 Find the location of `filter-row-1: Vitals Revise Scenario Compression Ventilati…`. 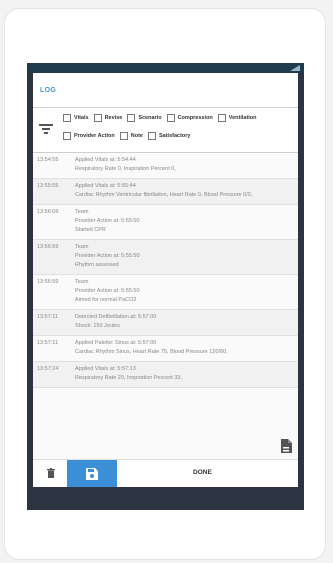

filter-row-1: Vitals Revise Scenario Compression Ventilati… is located at coordinates (162, 118).